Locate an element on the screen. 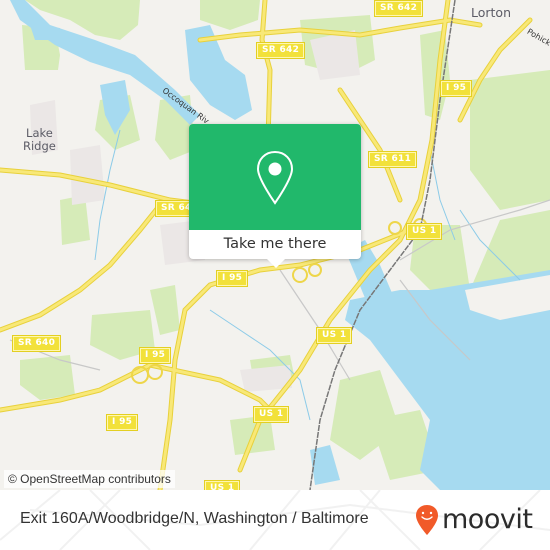 This screenshot has width=550, height=550. location-popup: Take me there is located at coordinates (275, 196).